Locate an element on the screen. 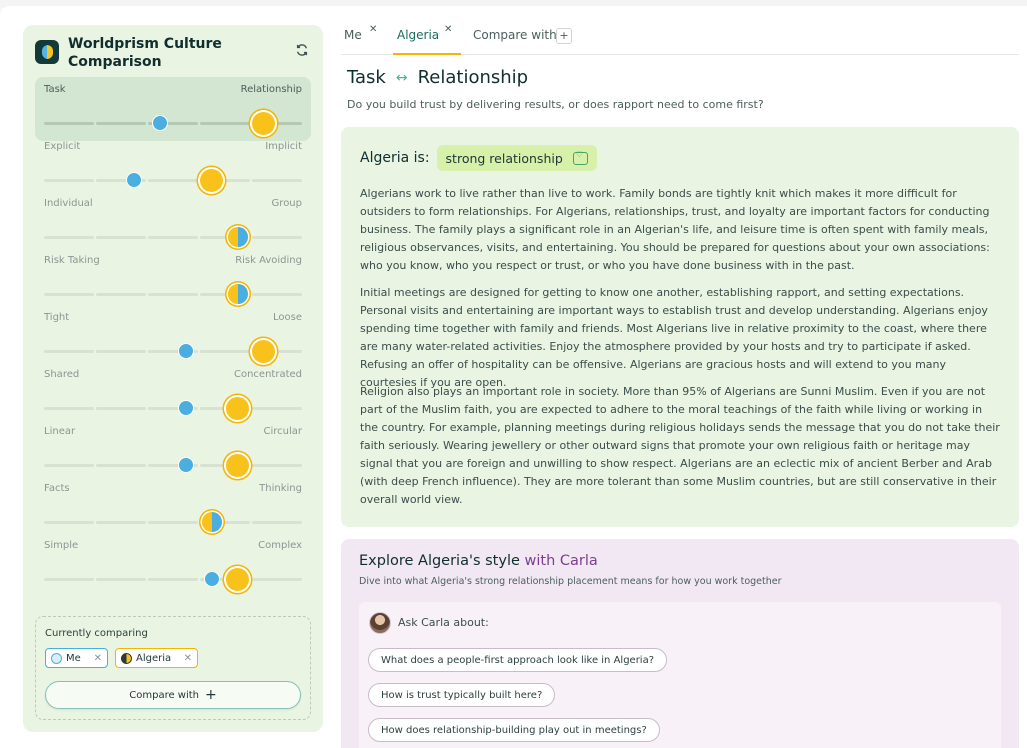 Image resolution: width=1027 pixels, height=748 pixels. dimension-slider-explicit: Explicit Implicit is located at coordinates (173, 166).